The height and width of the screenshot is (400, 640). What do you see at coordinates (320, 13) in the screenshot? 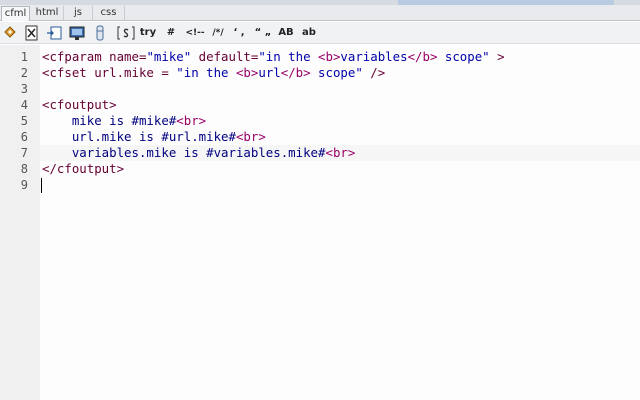
I see `language-tab-bar: cfml html js css` at bounding box center [320, 13].